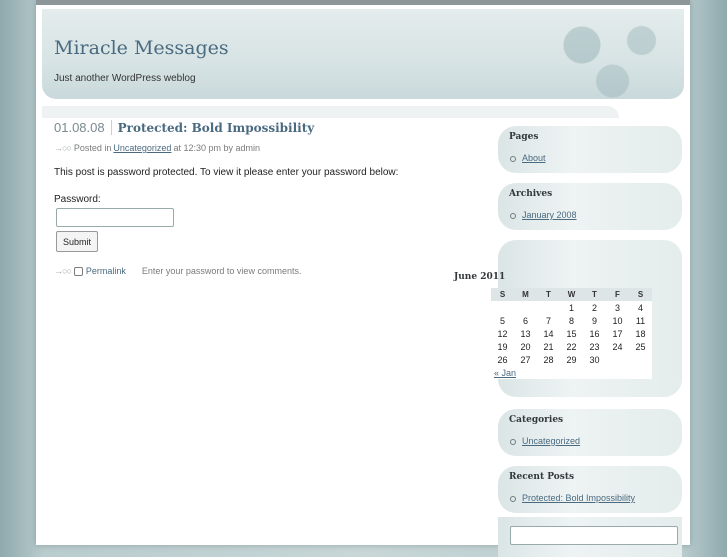 This screenshot has width=727, height=557. Describe the element at coordinates (502, 320) in the screenshot. I see `calendar-day: 5` at that location.